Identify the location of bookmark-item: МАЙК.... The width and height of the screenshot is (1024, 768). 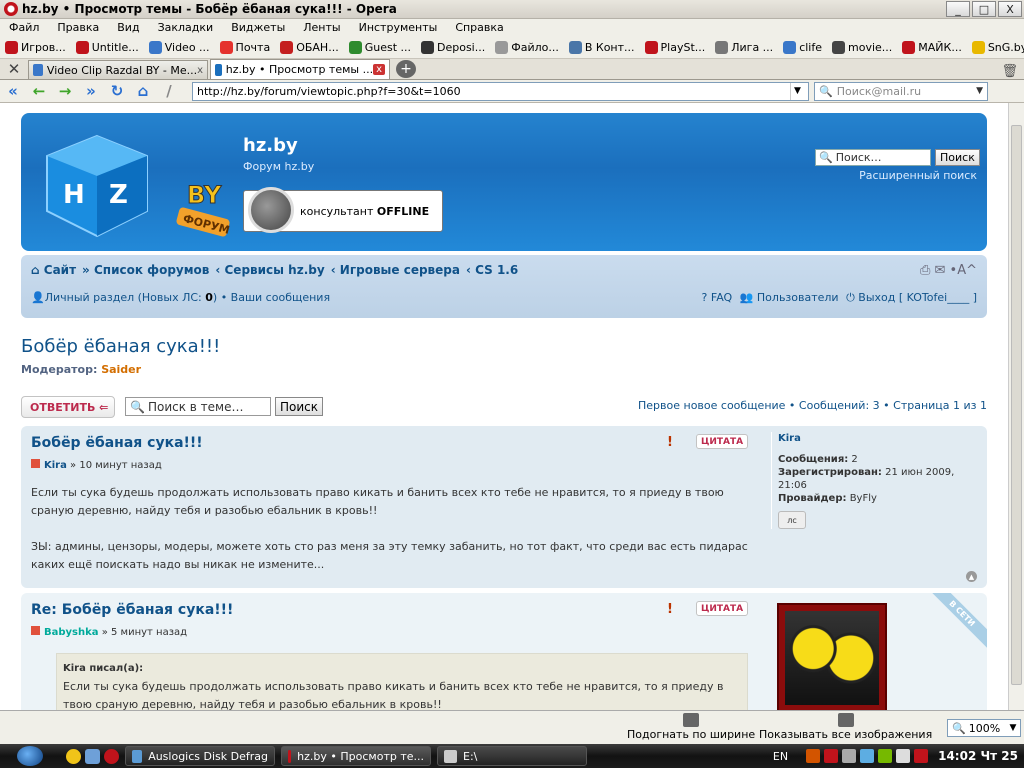
(932, 47).